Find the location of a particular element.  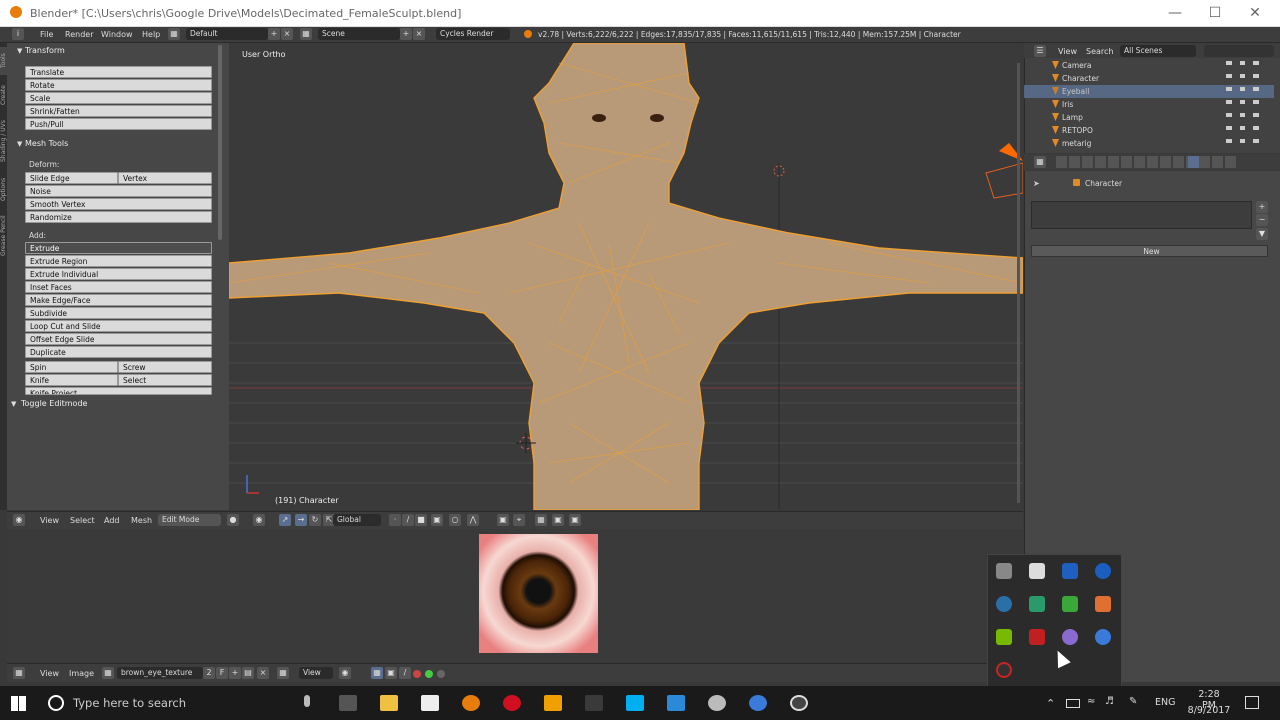

manipulator-icon: ↗ is located at coordinates (285, 520).